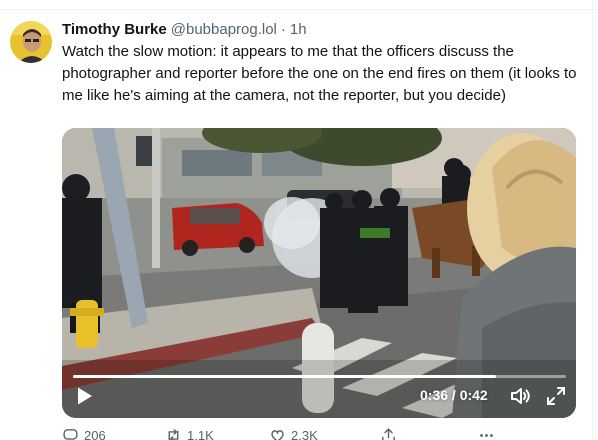 This screenshot has width=598, height=440. I want to click on reply-count: 206, so click(95, 433).